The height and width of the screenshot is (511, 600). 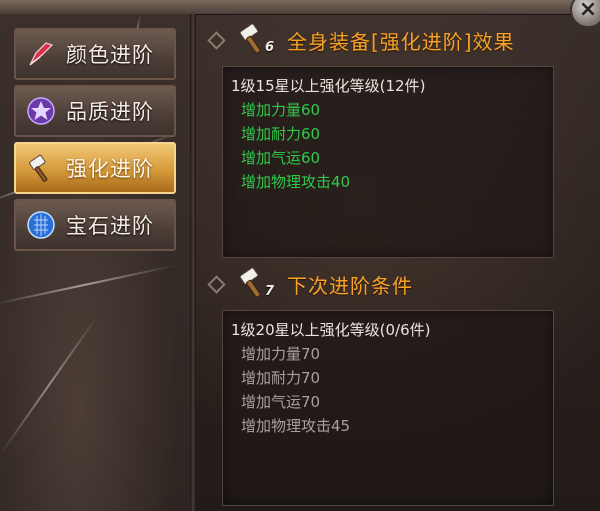 What do you see at coordinates (270, 47) in the screenshot?
I see `badge-number: 6` at bounding box center [270, 47].